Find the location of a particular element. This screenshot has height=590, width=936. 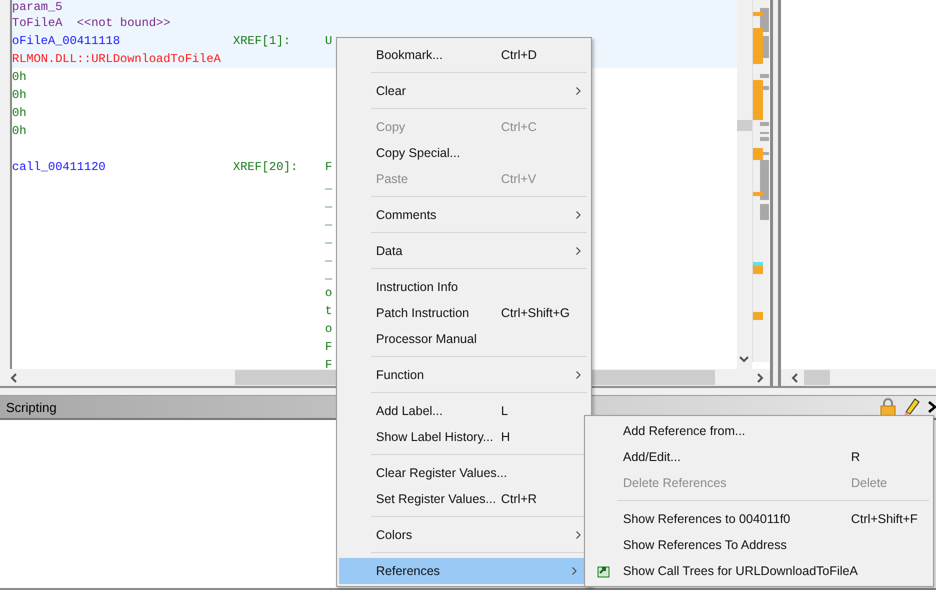

scroll-down-icon is located at coordinates (744, 359).